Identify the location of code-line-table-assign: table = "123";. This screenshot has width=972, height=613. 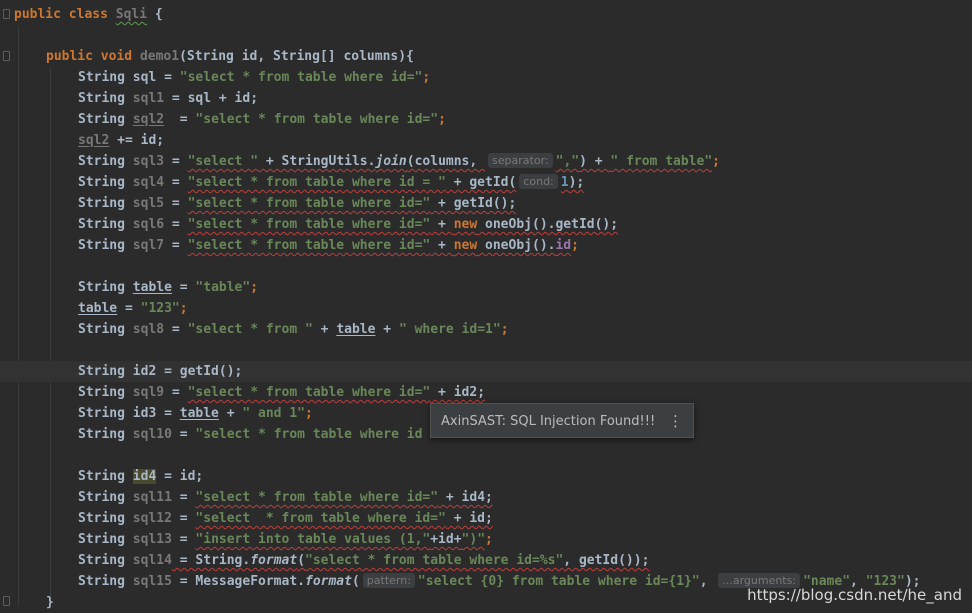
(133, 308).